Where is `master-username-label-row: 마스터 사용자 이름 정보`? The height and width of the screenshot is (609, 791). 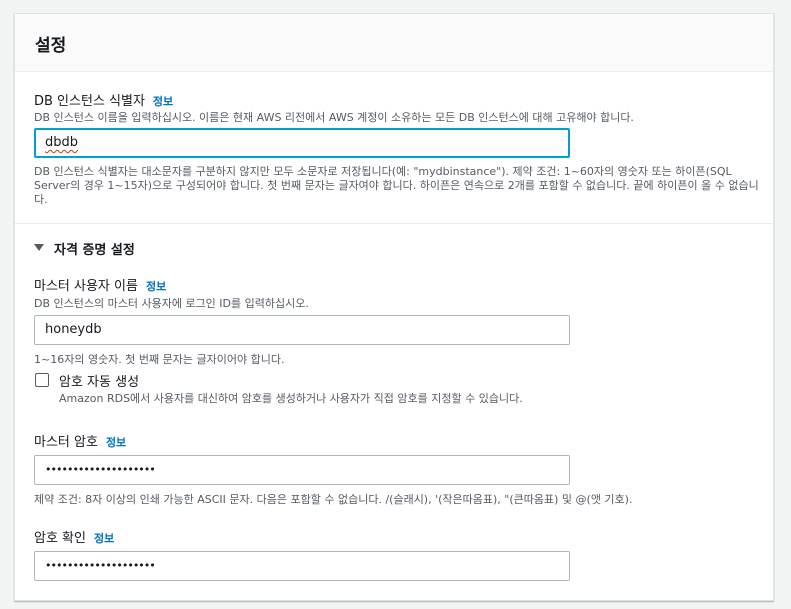
master-username-label-row: 마스터 사용자 이름 정보 is located at coordinates (100, 284).